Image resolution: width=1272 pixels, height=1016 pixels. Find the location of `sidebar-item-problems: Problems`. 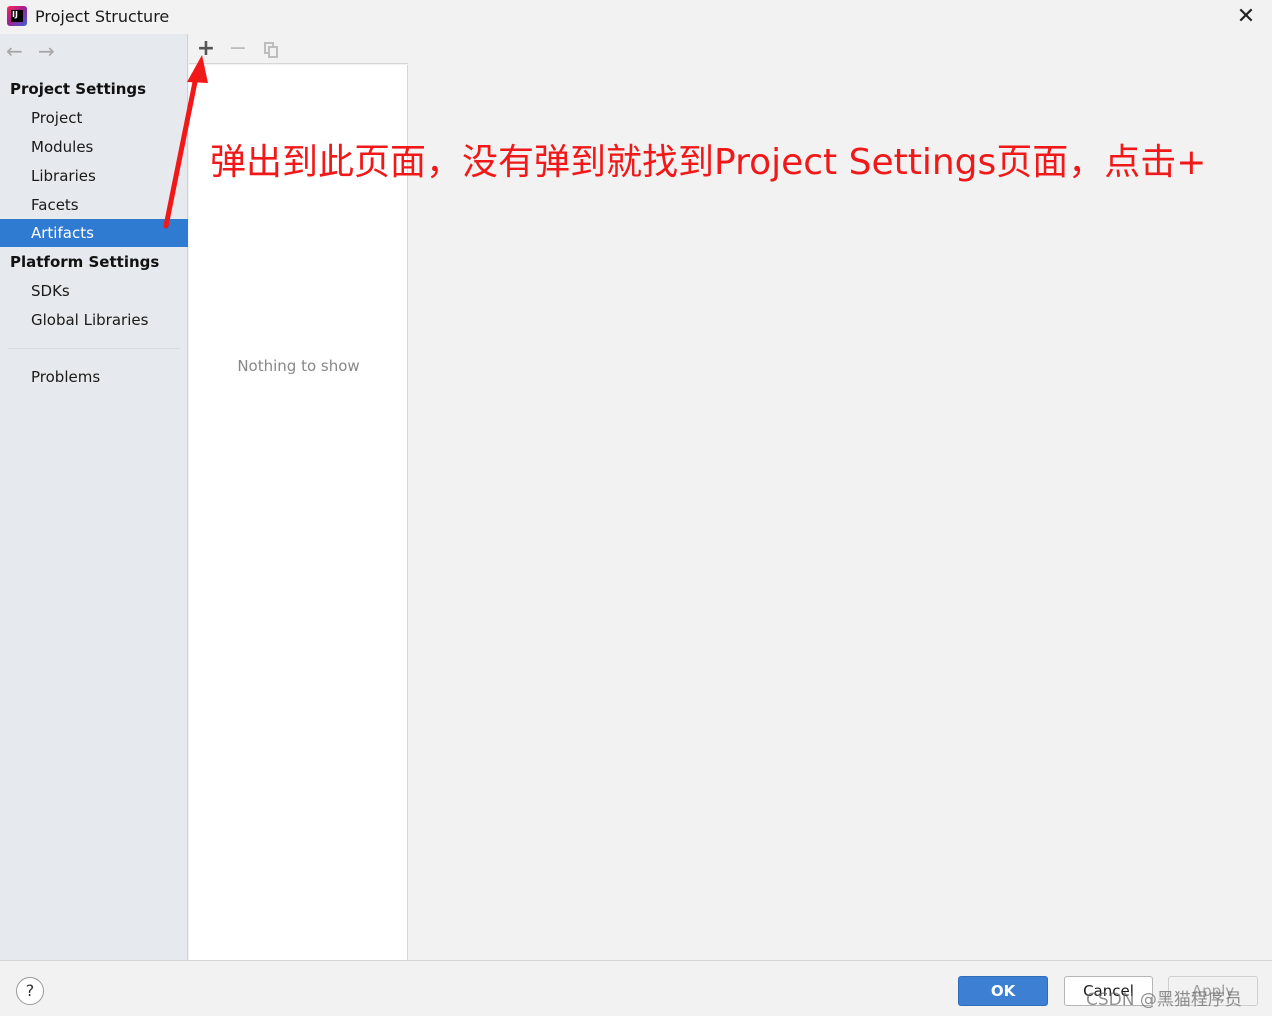

sidebar-item-problems: Problems is located at coordinates (94, 377).